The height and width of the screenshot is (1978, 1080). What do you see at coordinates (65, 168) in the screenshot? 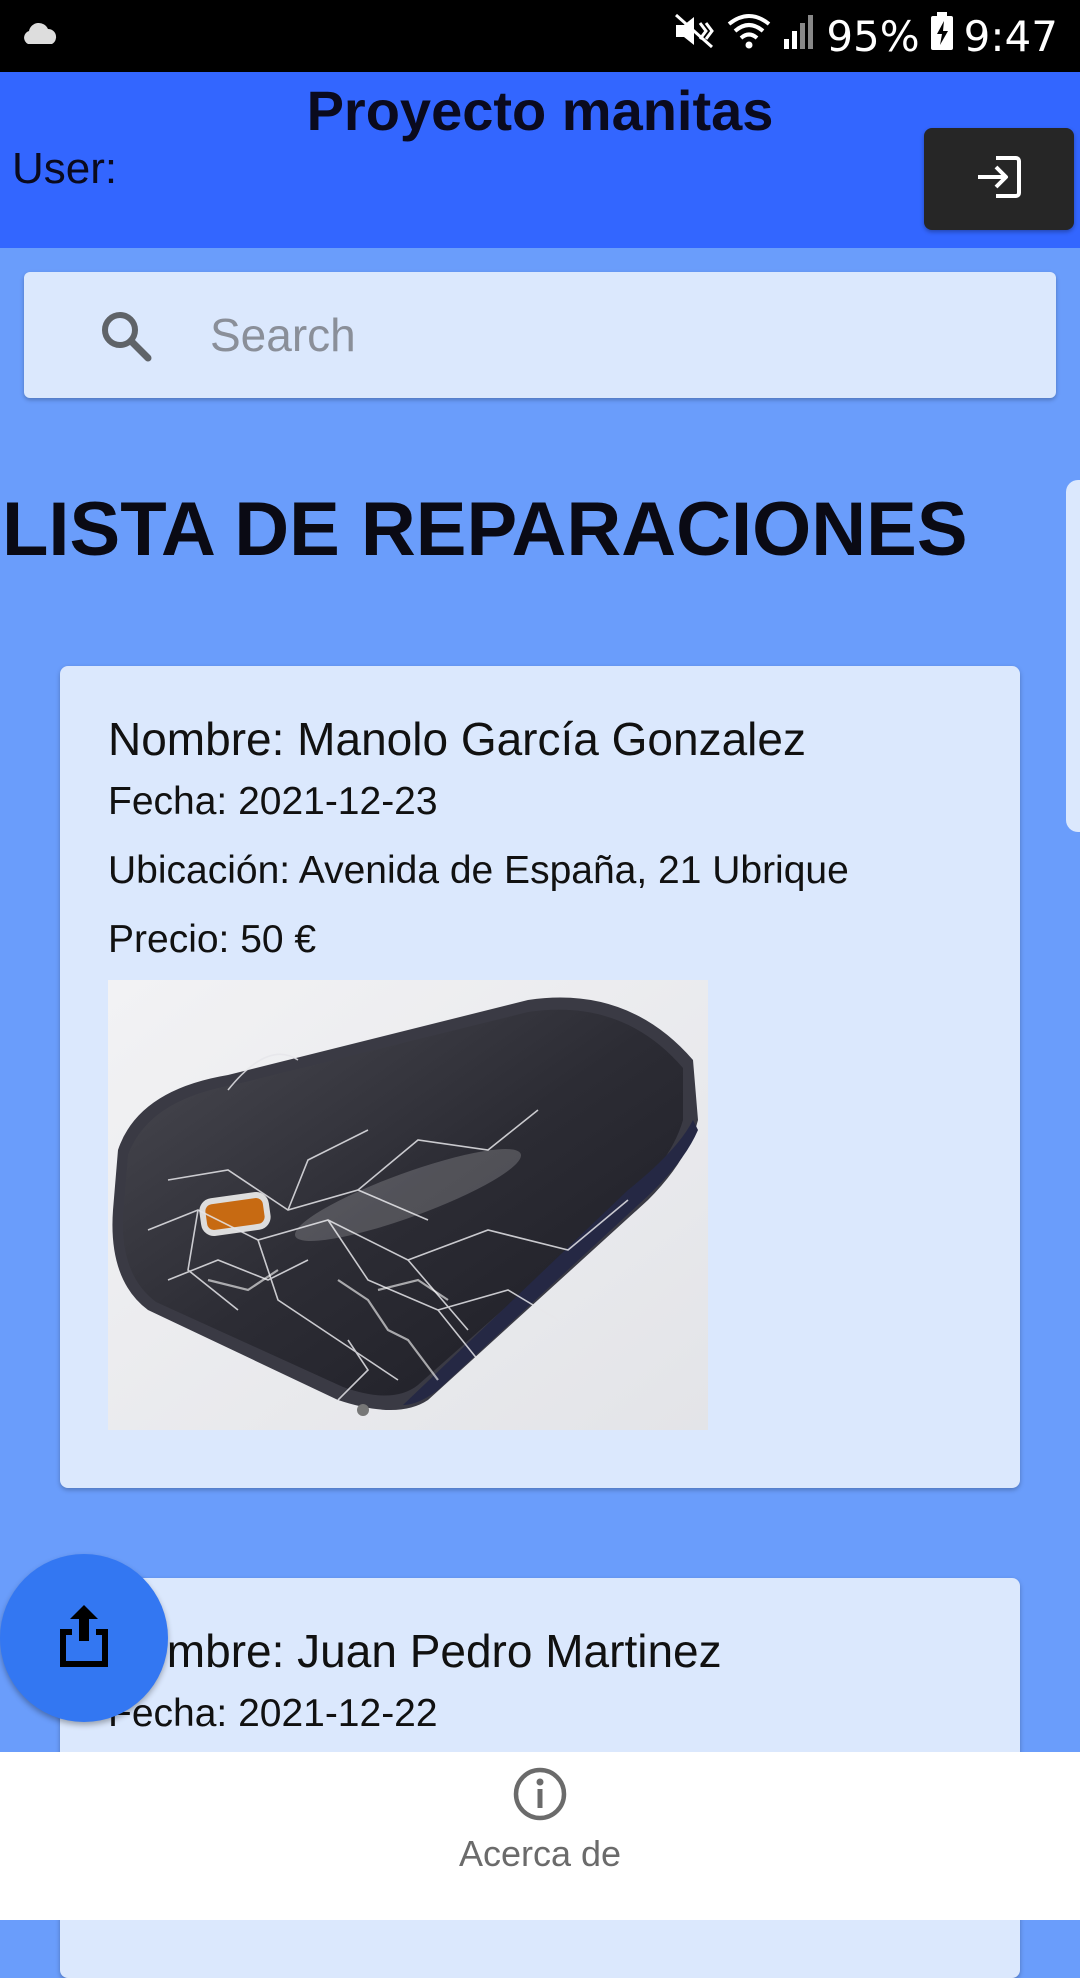
I see `user-label: User:` at bounding box center [65, 168].